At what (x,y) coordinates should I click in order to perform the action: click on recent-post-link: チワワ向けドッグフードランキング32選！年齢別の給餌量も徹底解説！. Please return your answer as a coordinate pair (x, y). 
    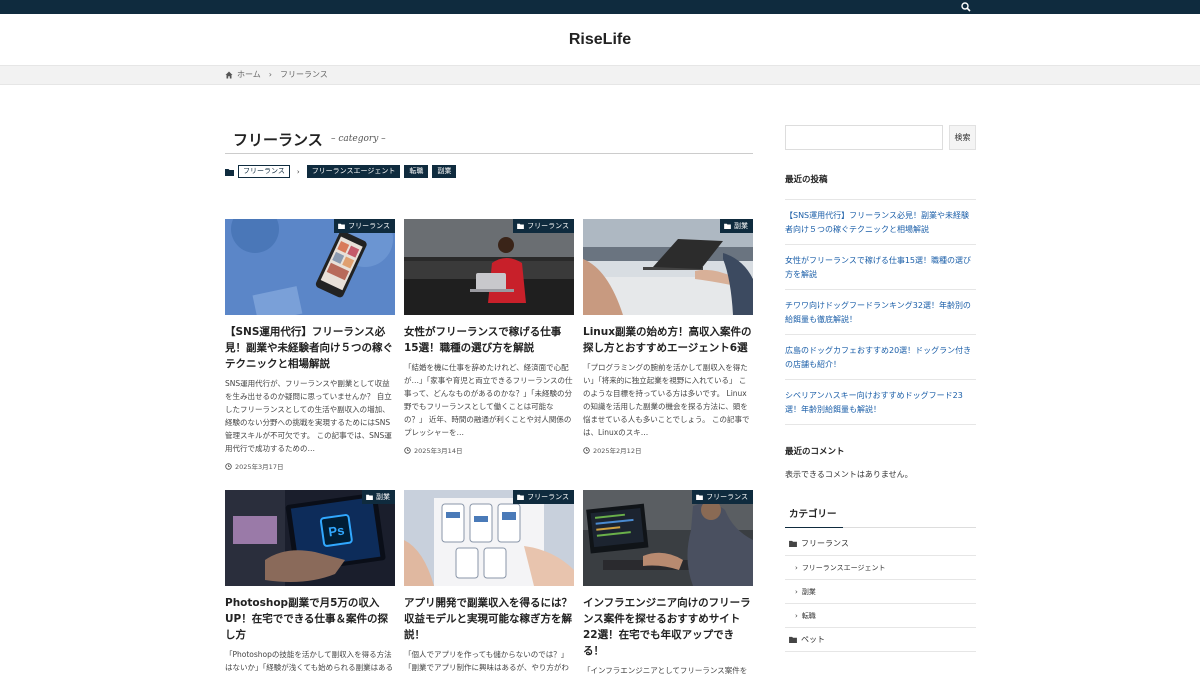
    Looking at the image, I should click on (880, 312).